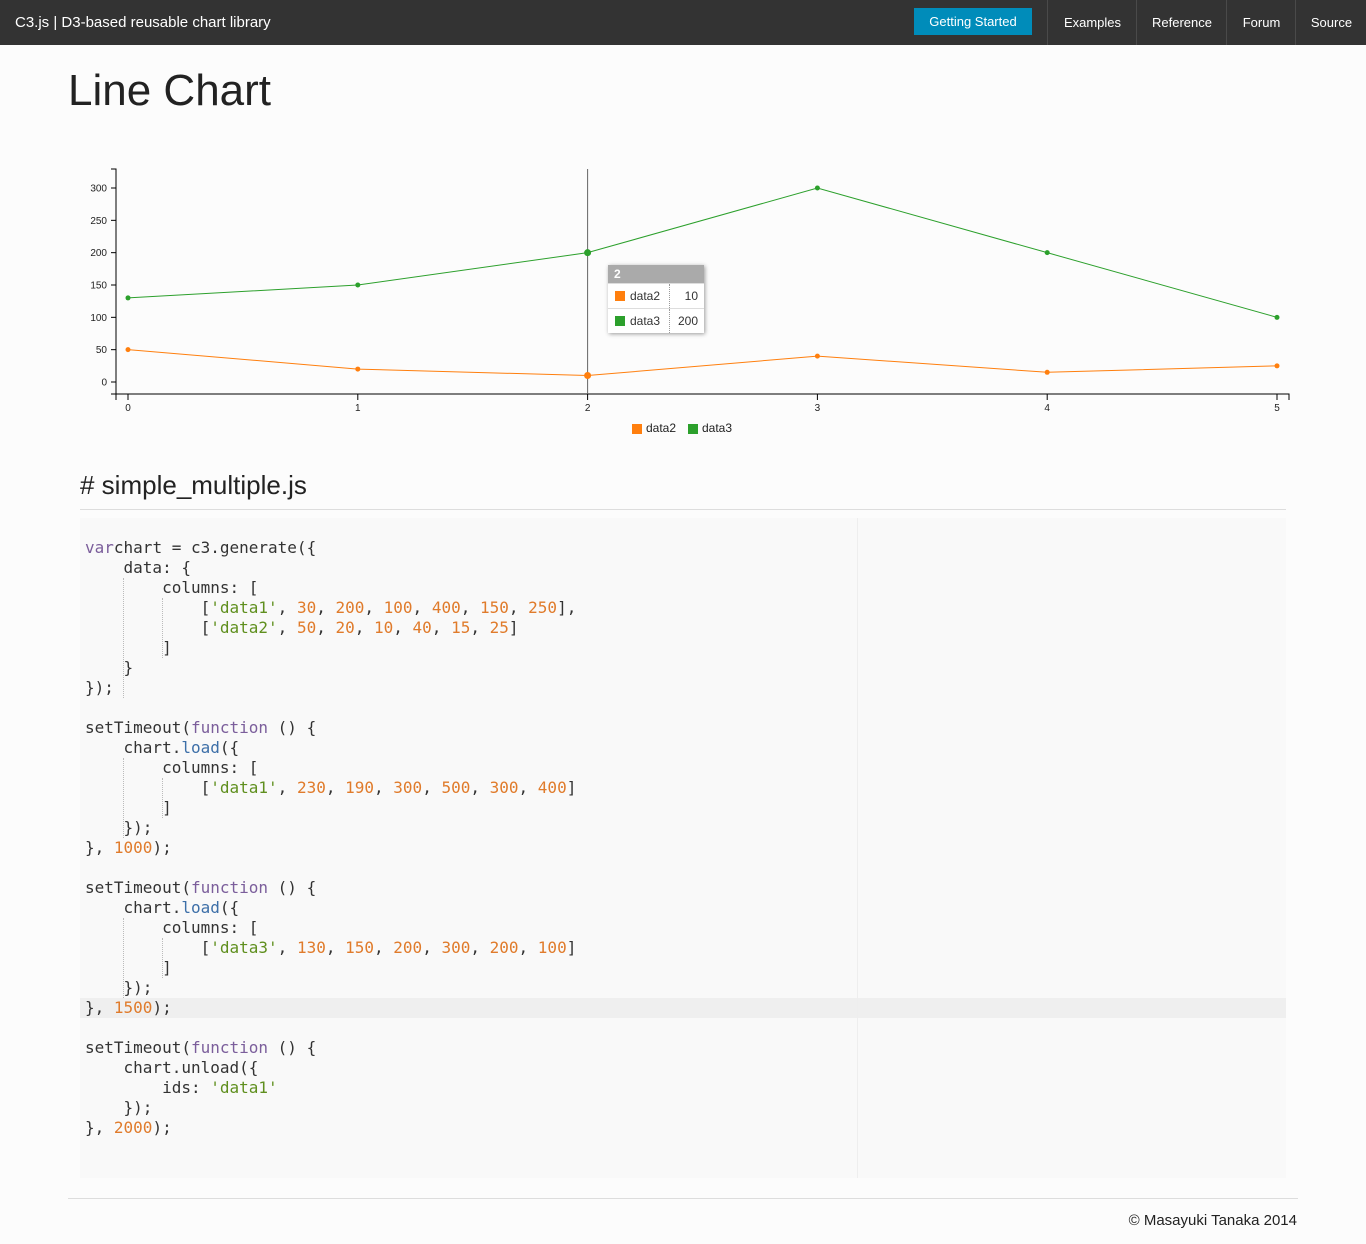 The width and height of the screenshot is (1366, 1244). What do you see at coordinates (331, 608) in the screenshot?
I see `code-line: ['data1', 30, 200, 100, 400, 150, 250],` at bounding box center [331, 608].